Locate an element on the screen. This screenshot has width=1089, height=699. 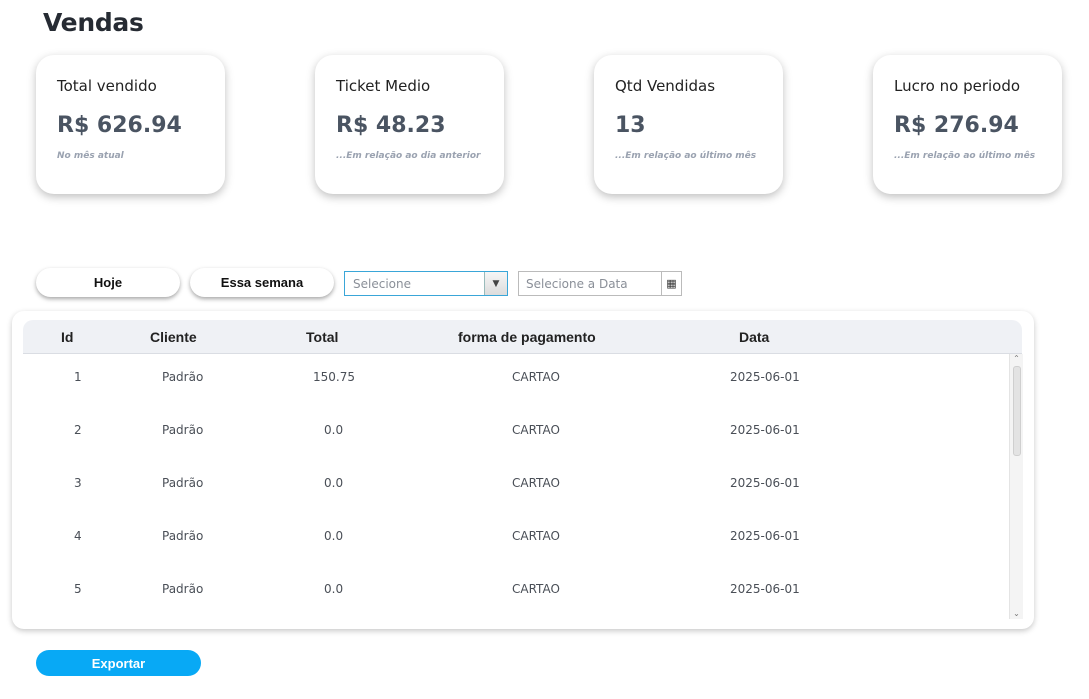
table-header: Id Cliente Total forma de pagamento Data is located at coordinates (522, 337).